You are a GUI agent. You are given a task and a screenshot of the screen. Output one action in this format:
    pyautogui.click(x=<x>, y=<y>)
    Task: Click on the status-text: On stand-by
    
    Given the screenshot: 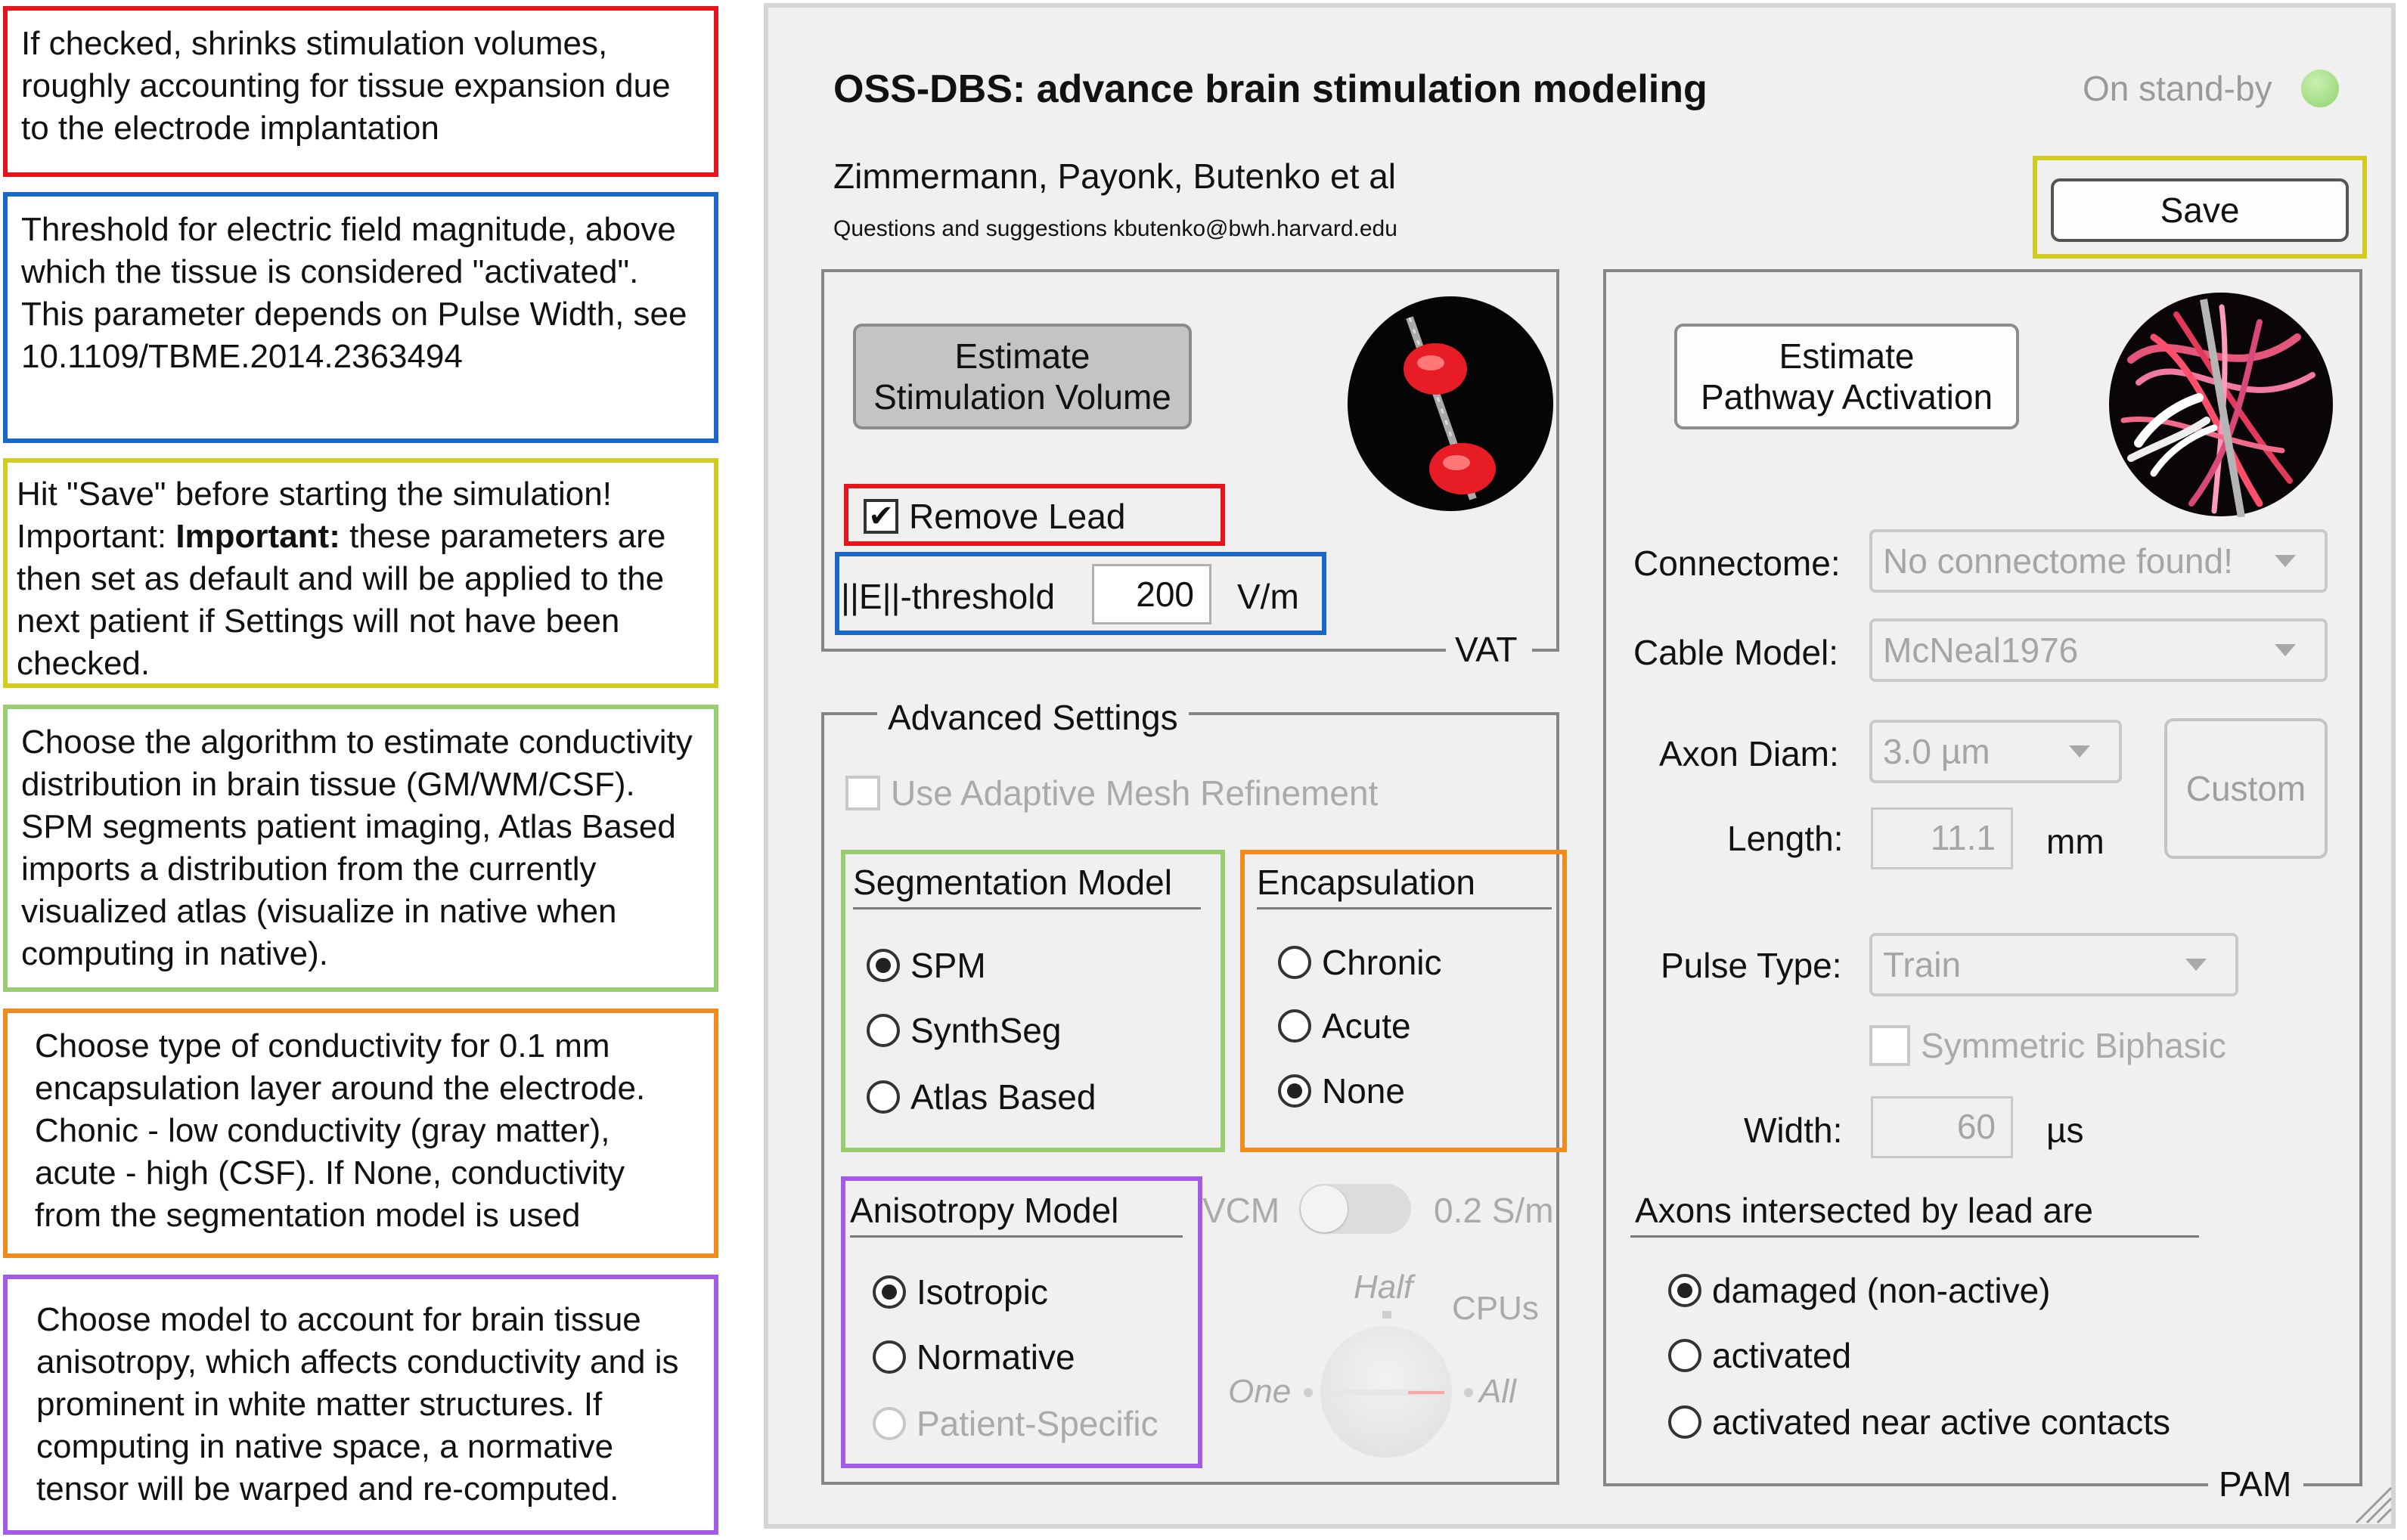 What is the action you would take?
    pyautogui.click(x=2177, y=88)
    